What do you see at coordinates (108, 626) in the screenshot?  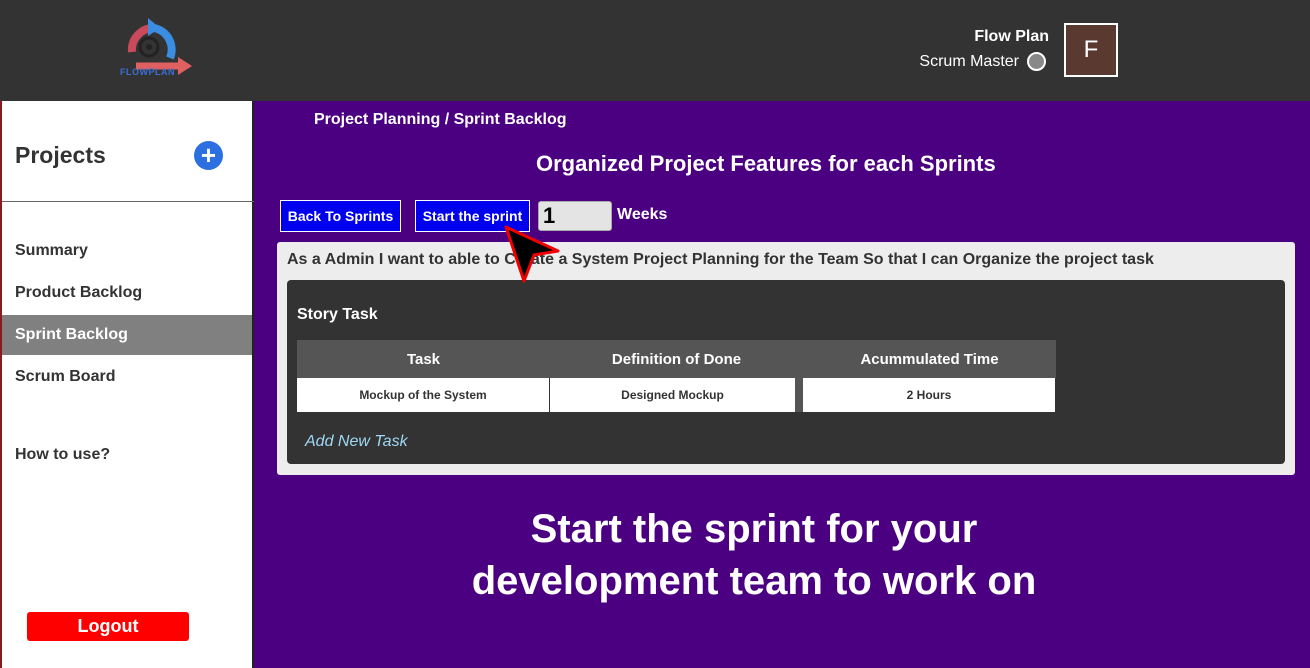 I see `logout-button: Logout` at bounding box center [108, 626].